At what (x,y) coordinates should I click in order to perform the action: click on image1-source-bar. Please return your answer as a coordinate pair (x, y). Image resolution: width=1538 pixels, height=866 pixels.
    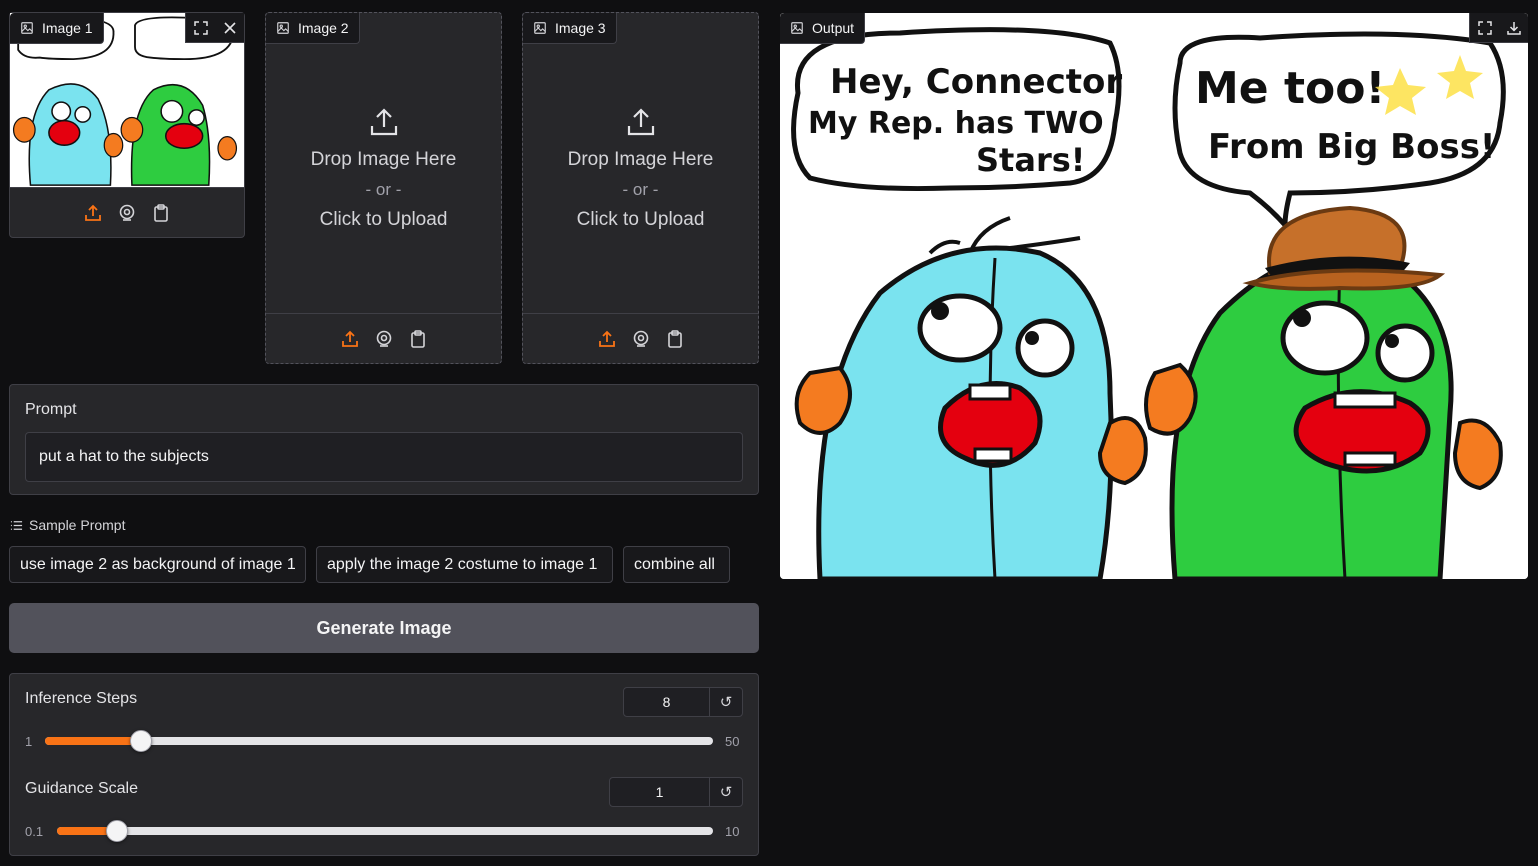
    Looking at the image, I should click on (127, 212).